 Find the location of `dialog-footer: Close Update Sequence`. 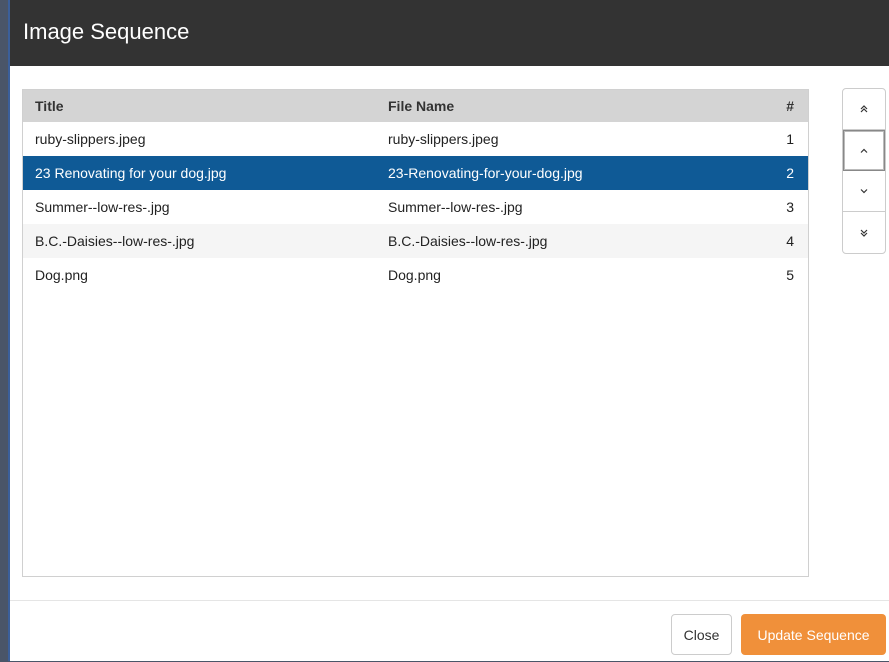

dialog-footer: Close Update Sequence is located at coordinates (449, 631).